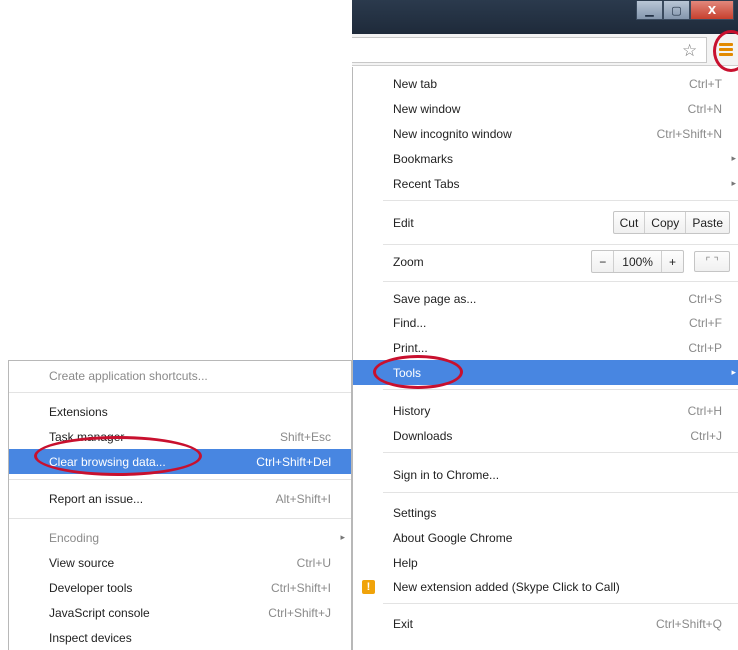  What do you see at coordinates (705, 298) in the screenshot?
I see `menu-item-shortcut: Ctrl+S` at bounding box center [705, 298].